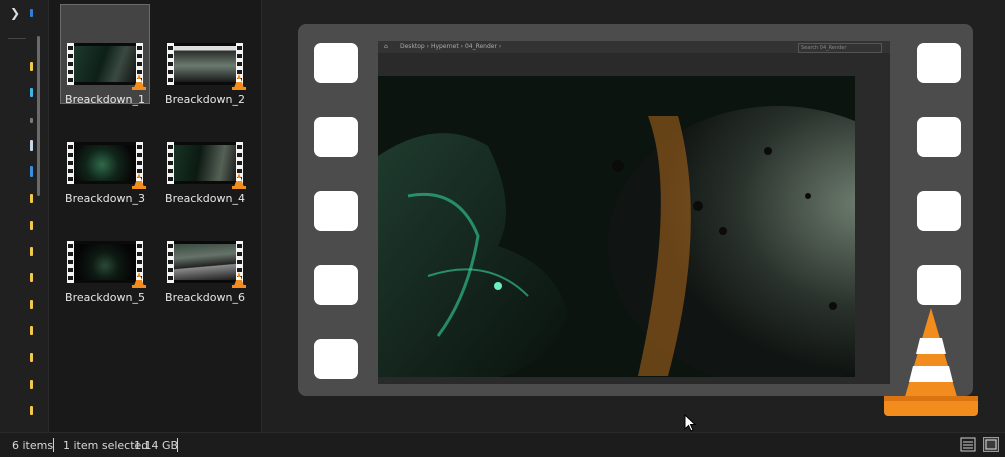  What do you see at coordinates (38, 116) in the screenshot?
I see `nav-scrollbar` at bounding box center [38, 116].